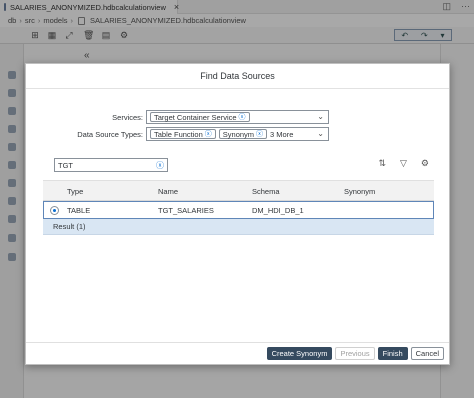 The width and height of the screenshot is (474, 398). I want to click on result-count-bar: Result (1), so click(238, 227).